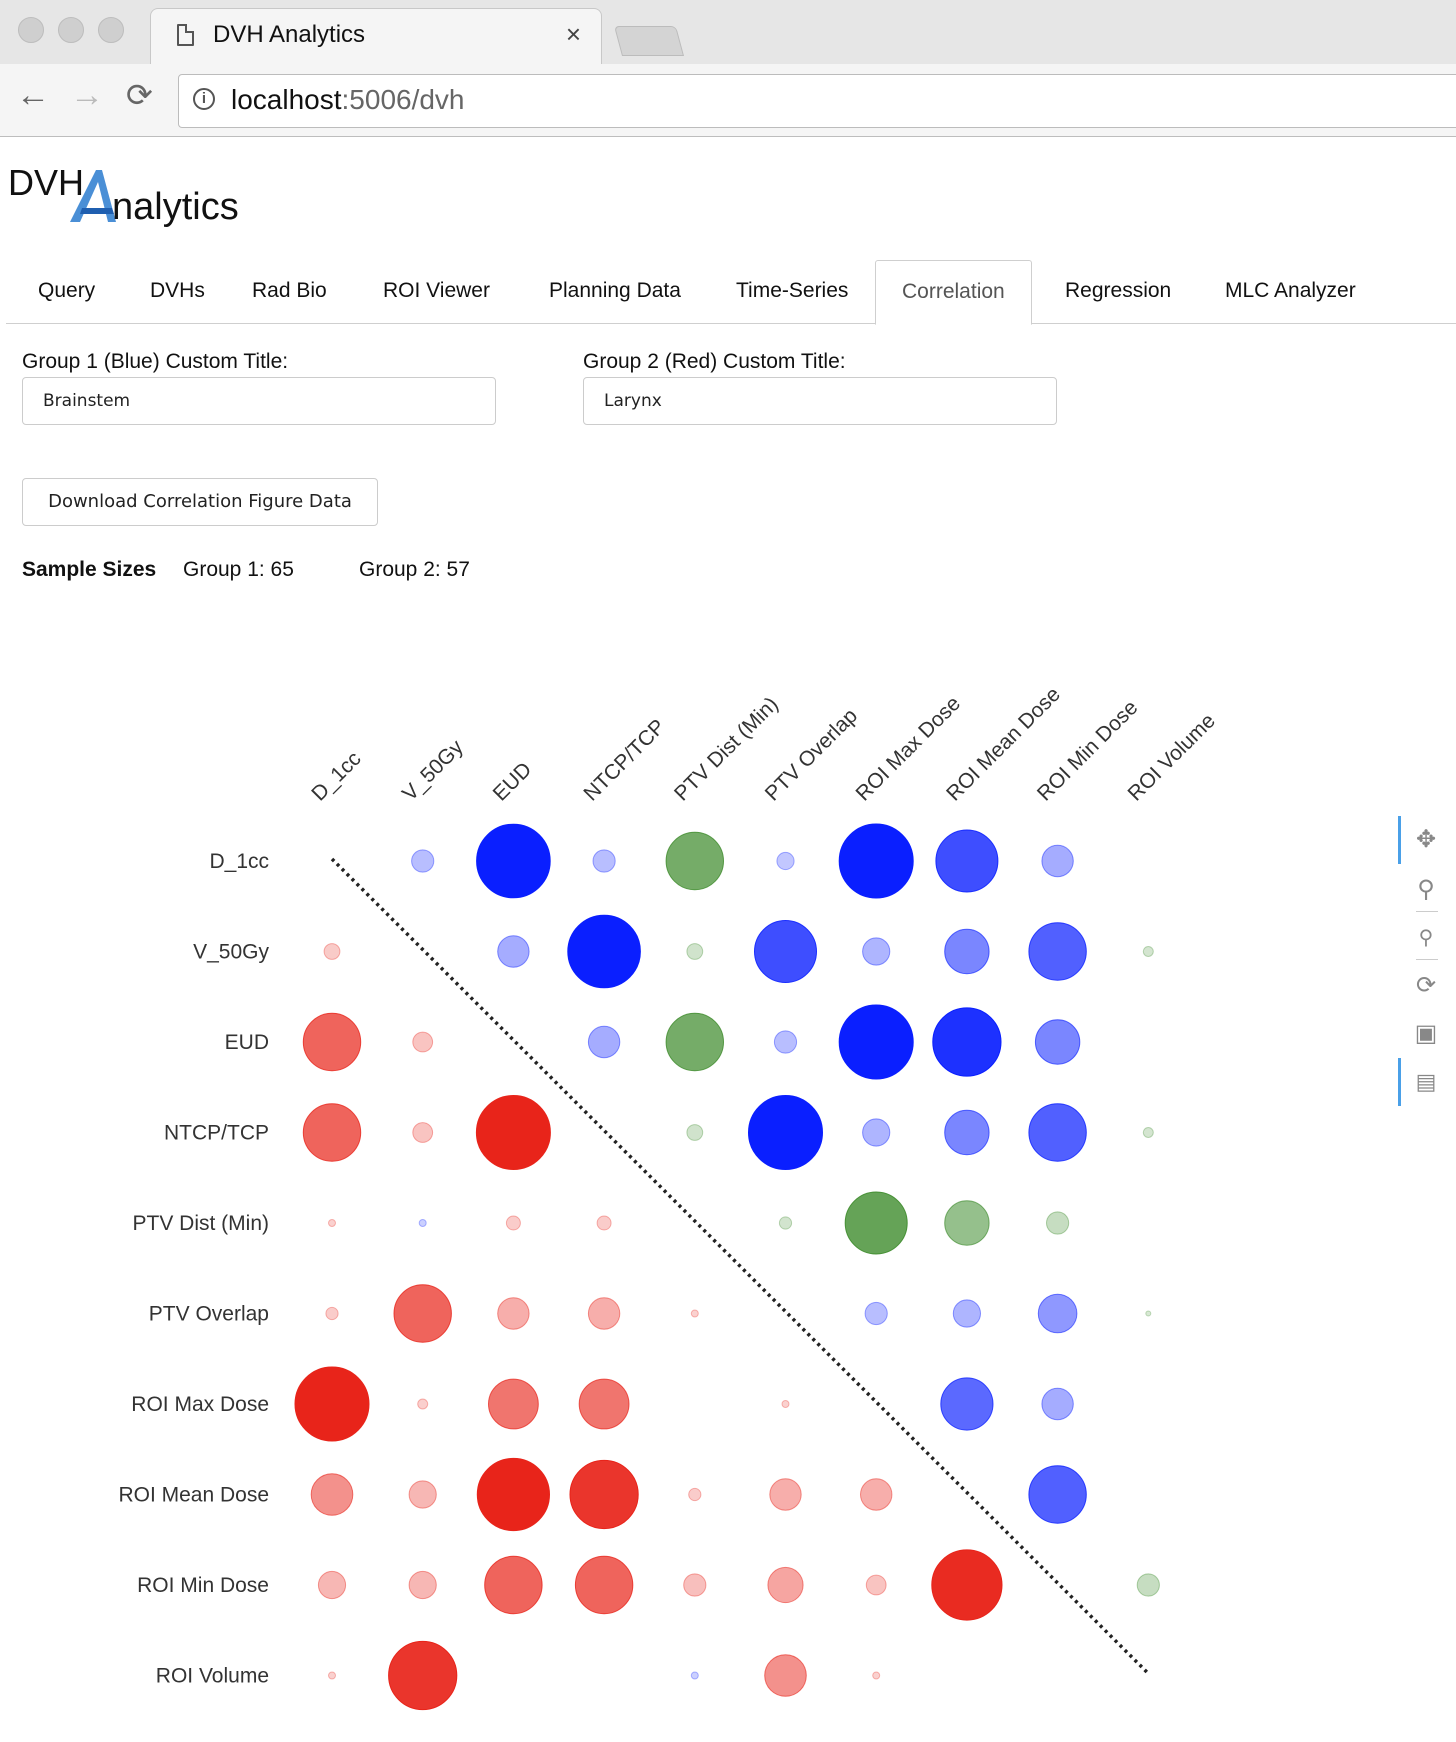  What do you see at coordinates (953, 292) in the screenshot?
I see `tab-correlation: Correlation` at bounding box center [953, 292].